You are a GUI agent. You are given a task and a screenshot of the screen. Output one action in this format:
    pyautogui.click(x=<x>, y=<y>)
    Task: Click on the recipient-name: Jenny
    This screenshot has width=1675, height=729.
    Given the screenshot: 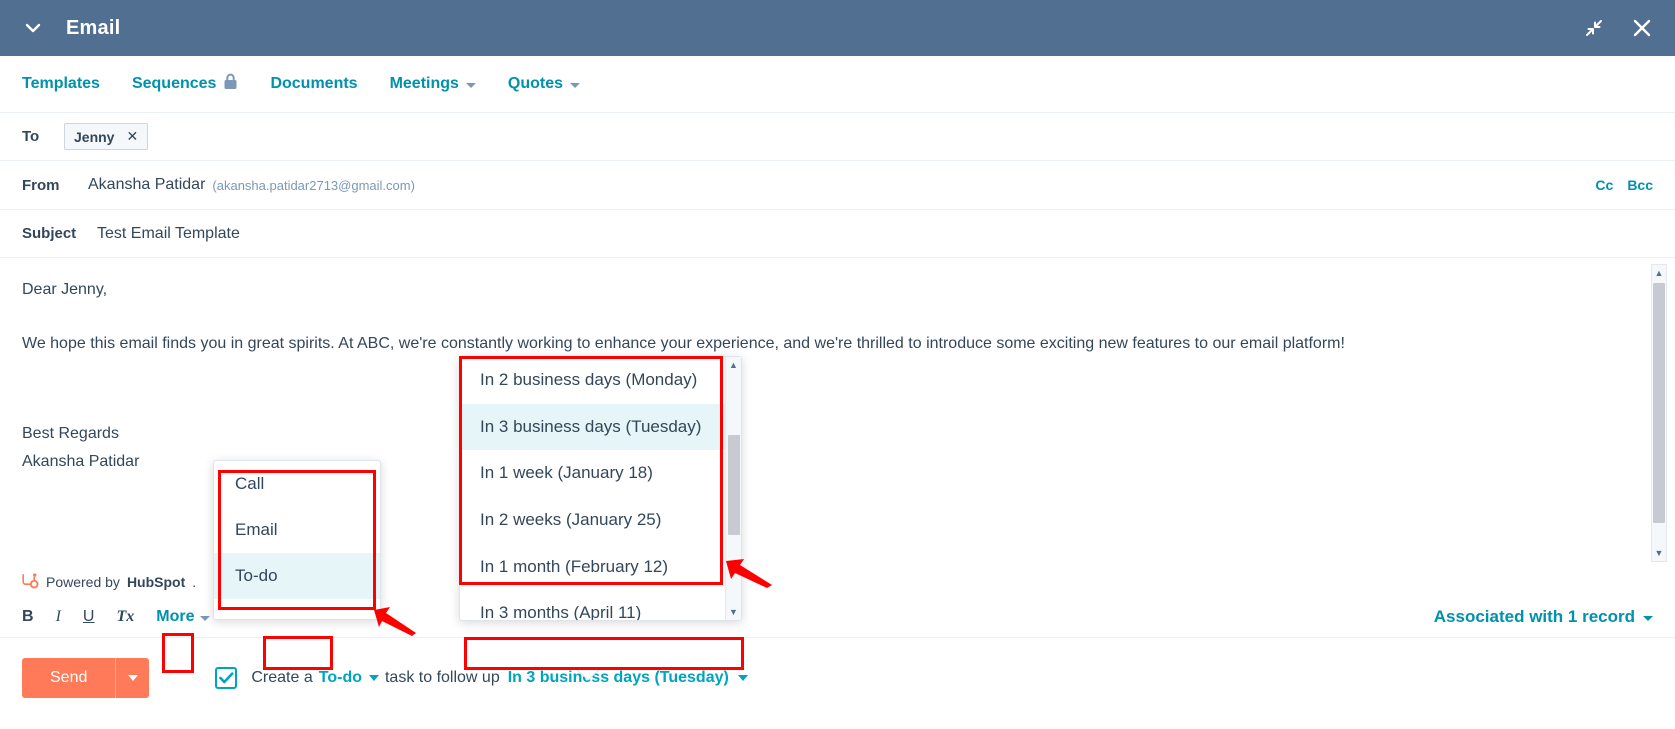 What is the action you would take?
    pyautogui.click(x=94, y=136)
    